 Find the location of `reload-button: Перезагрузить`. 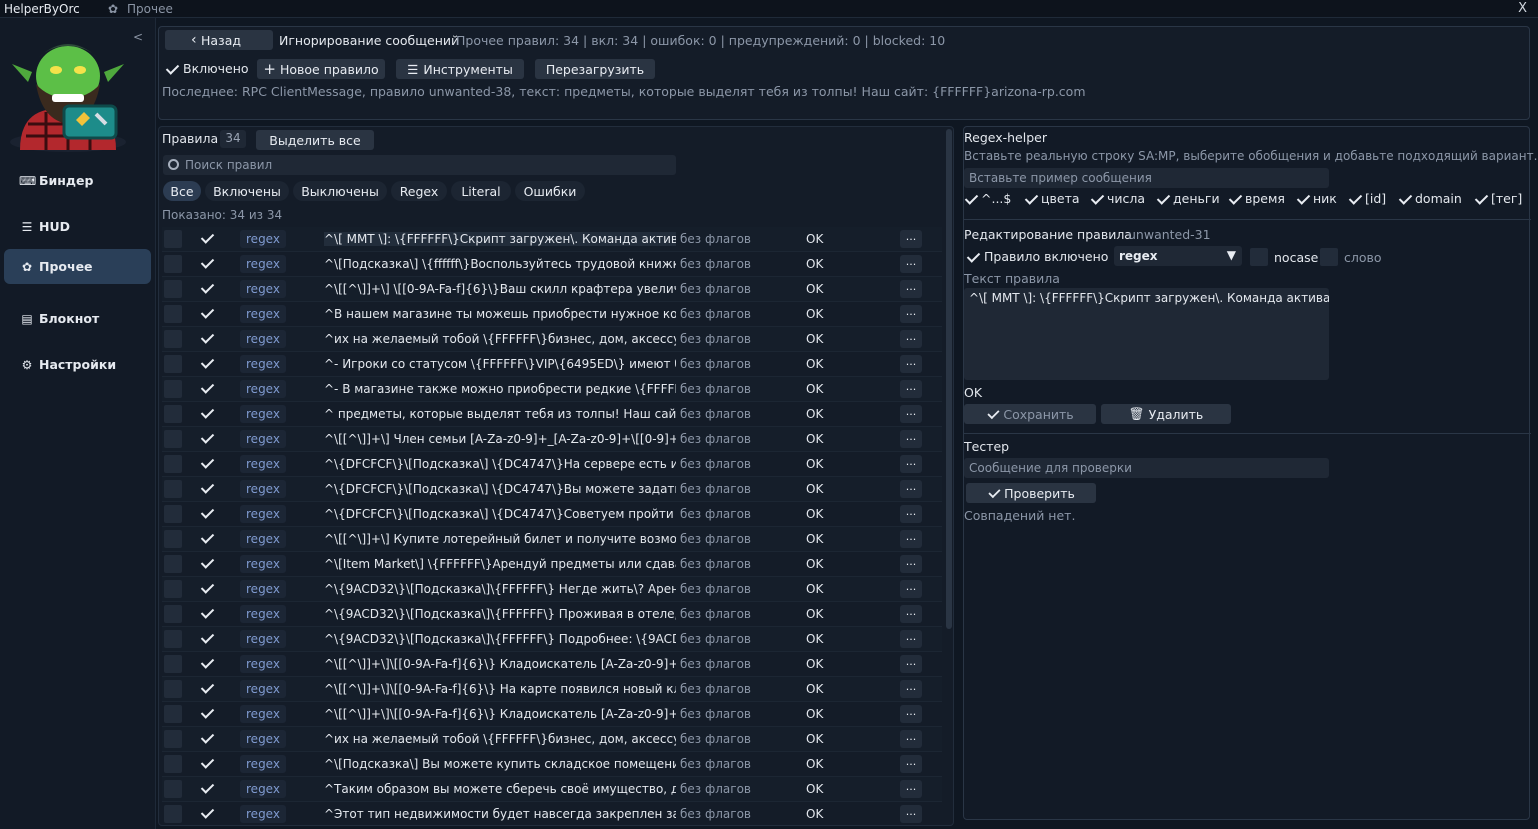

reload-button: Перезагрузить is located at coordinates (595, 69).